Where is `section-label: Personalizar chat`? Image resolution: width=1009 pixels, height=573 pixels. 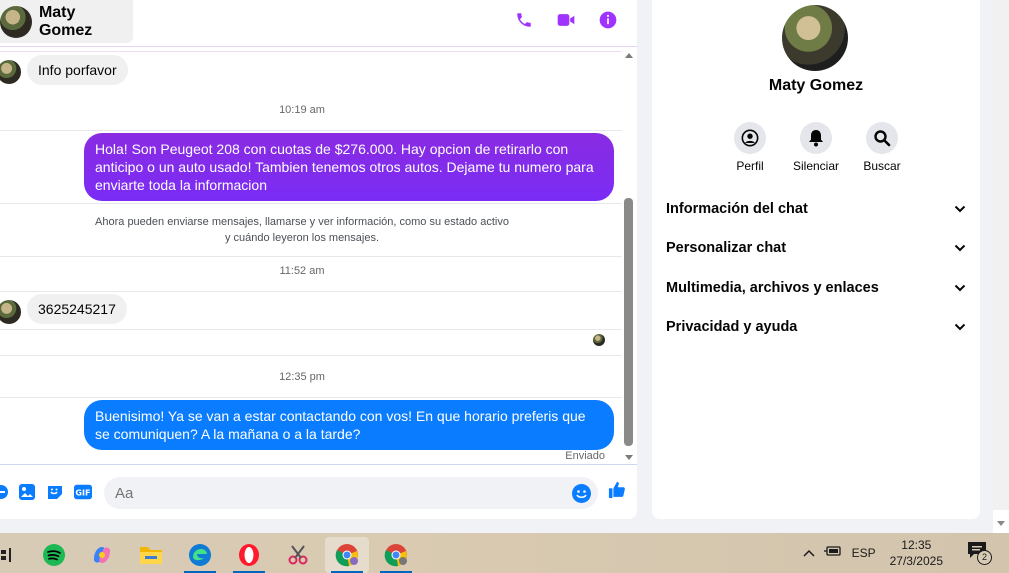
section-label: Personalizar chat is located at coordinates (726, 248).